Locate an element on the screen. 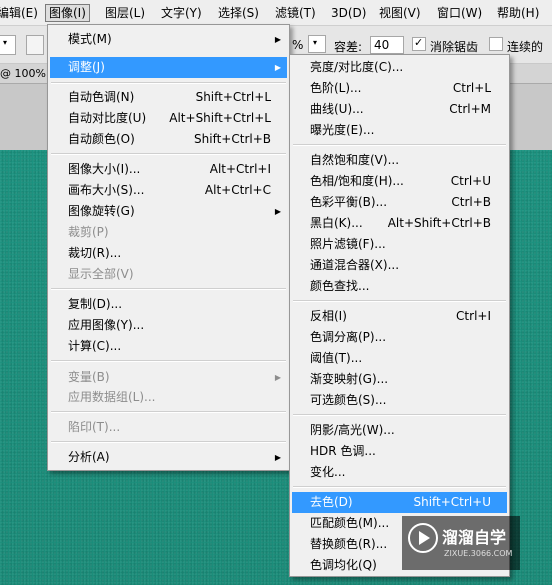  menu-item-hue-saturation: 色相/饱和度(H)... Ctrl+U is located at coordinates (399, 181).